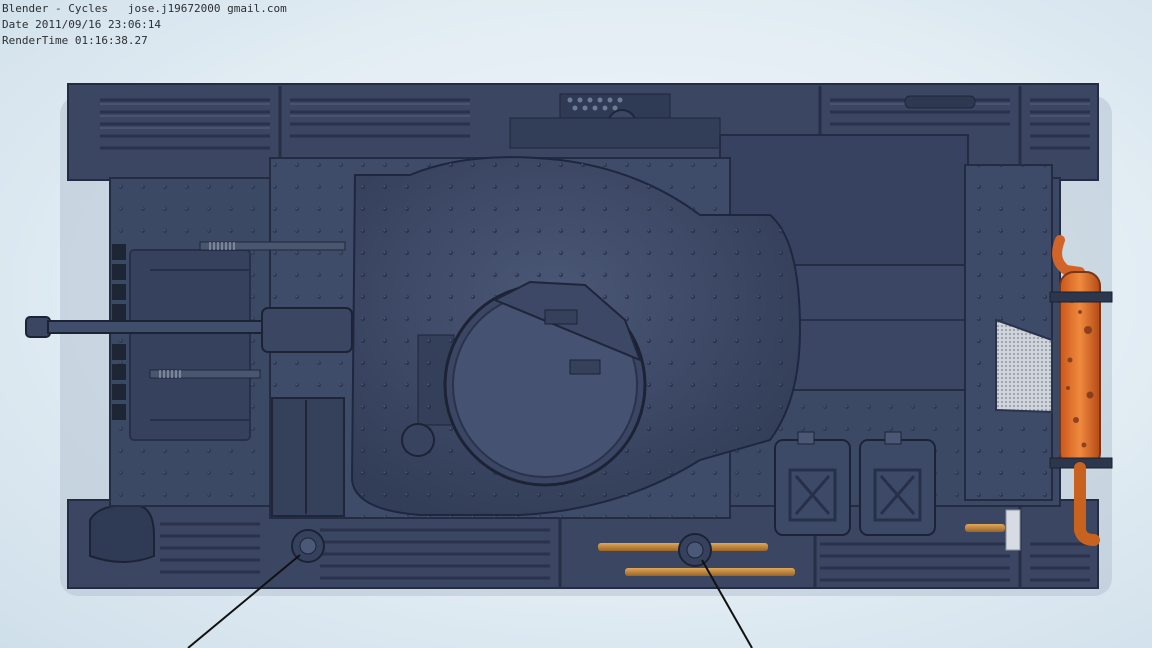  Describe the element at coordinates (81, 24) in the screenshot. I see `render-date-label: Date 2011/09/16 23:06:14` at that location.